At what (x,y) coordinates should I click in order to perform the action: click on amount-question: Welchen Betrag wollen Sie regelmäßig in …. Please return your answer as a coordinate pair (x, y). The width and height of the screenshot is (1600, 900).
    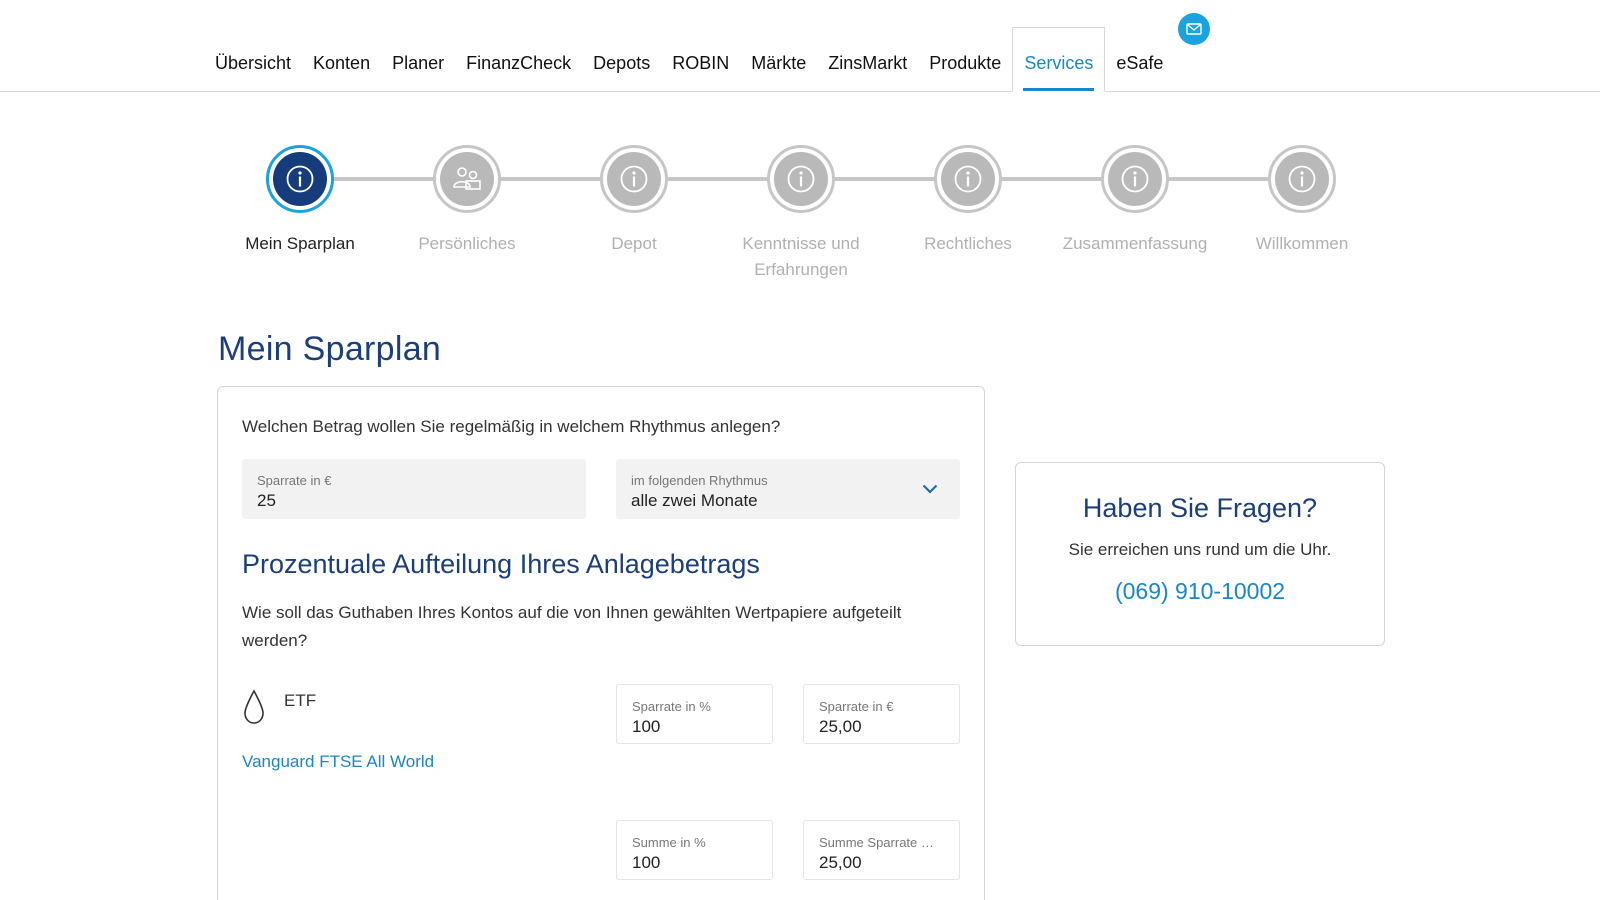
    Looking at the image, I should click on (511, 426).